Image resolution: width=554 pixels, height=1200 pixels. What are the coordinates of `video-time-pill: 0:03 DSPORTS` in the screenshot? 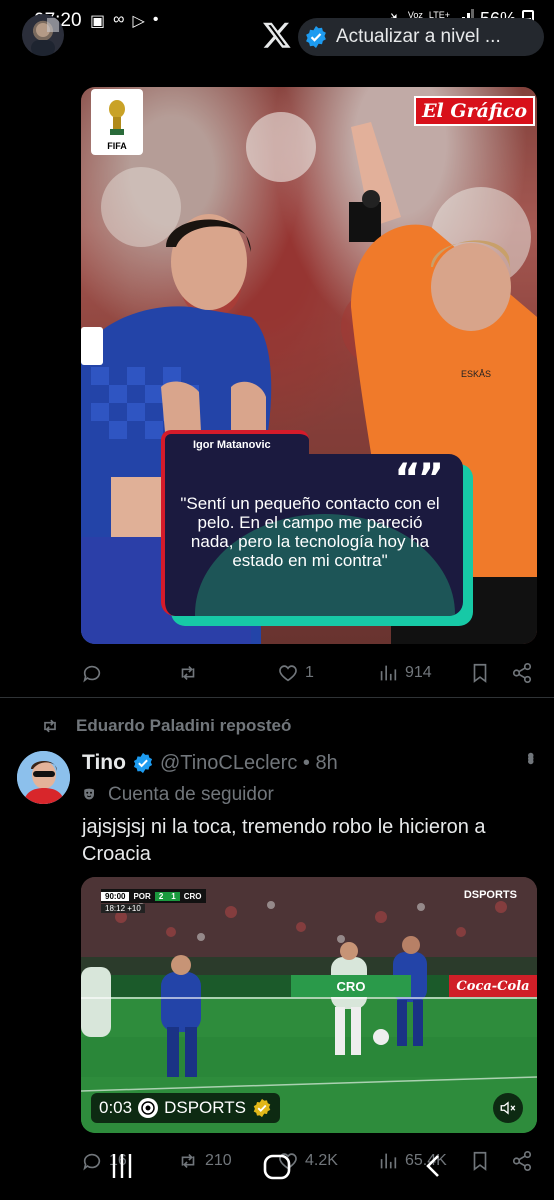 It's located at (185, 1108).